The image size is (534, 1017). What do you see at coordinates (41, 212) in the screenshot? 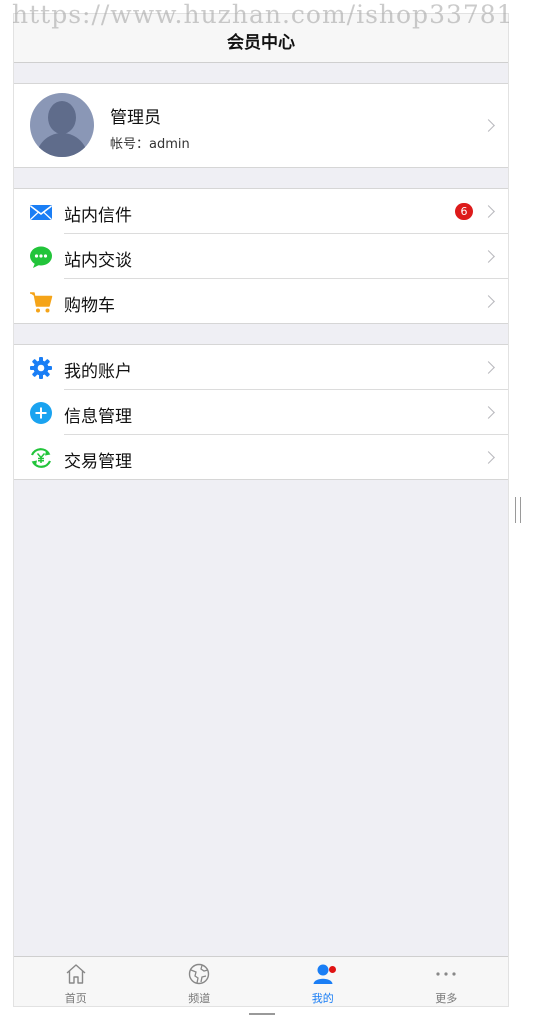
I see `mail-icon` at bounding box center [41, 212].